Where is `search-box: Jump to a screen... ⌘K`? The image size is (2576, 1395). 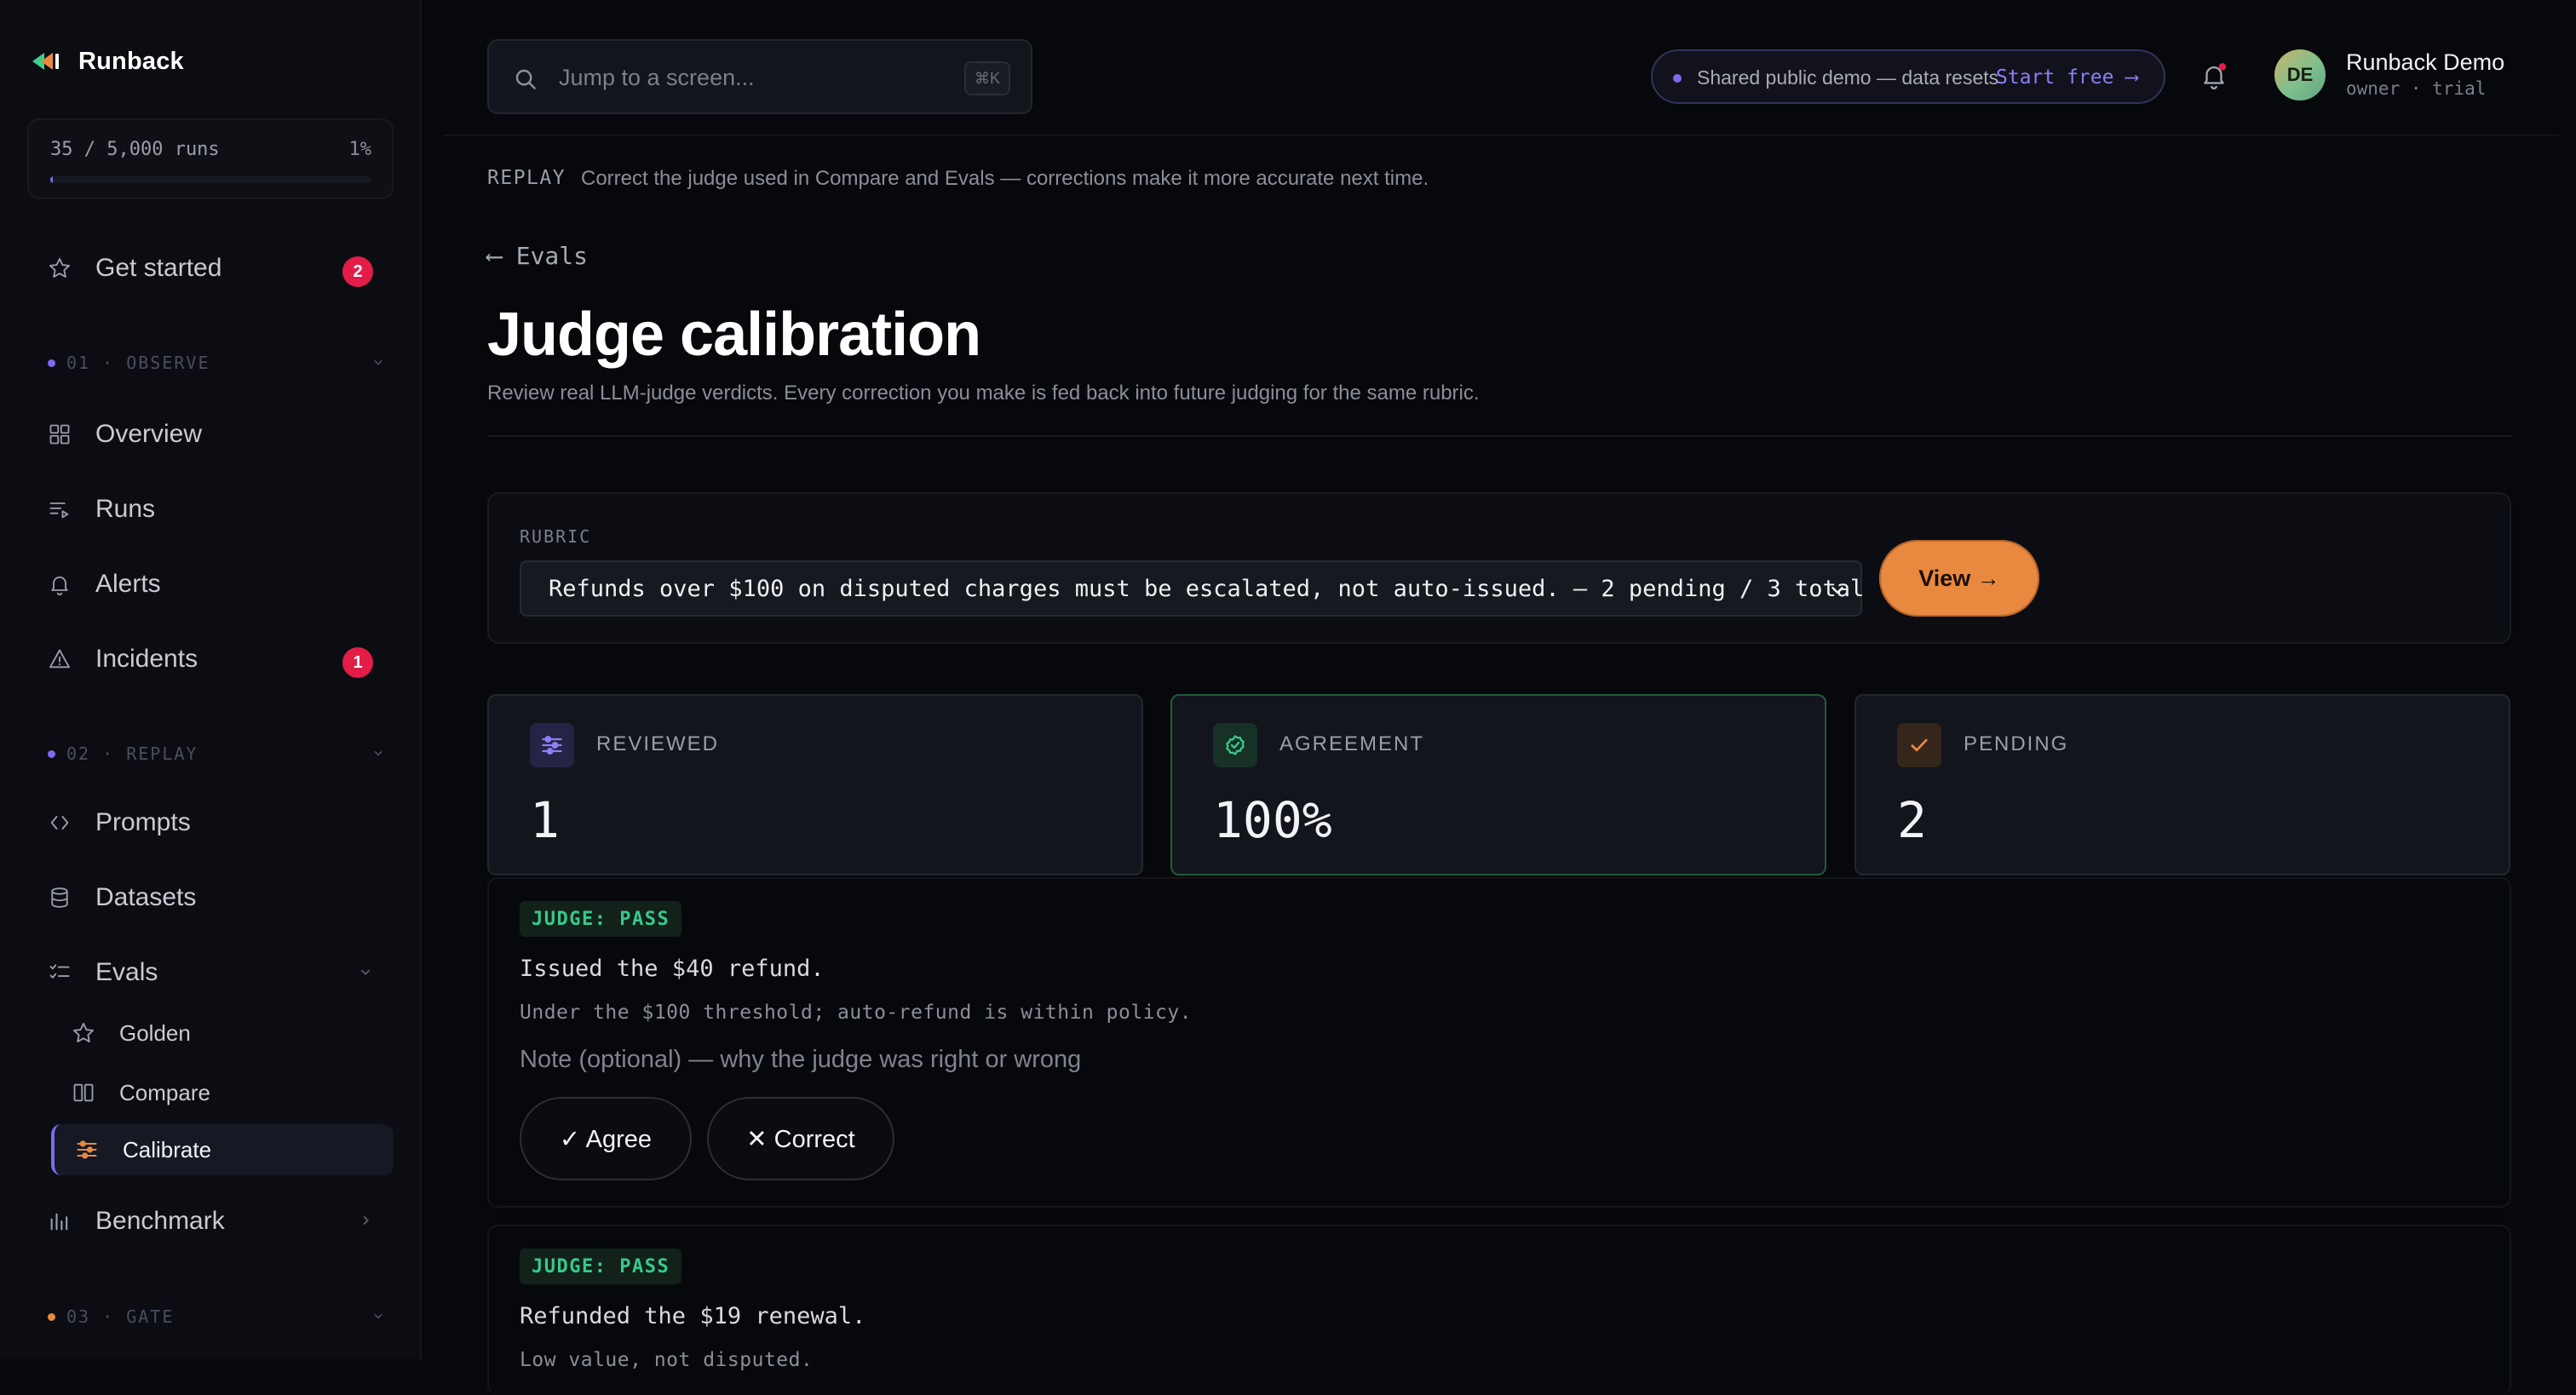
search-box: Jump to a screen... ⌘K is located at coordinates (760, 76).